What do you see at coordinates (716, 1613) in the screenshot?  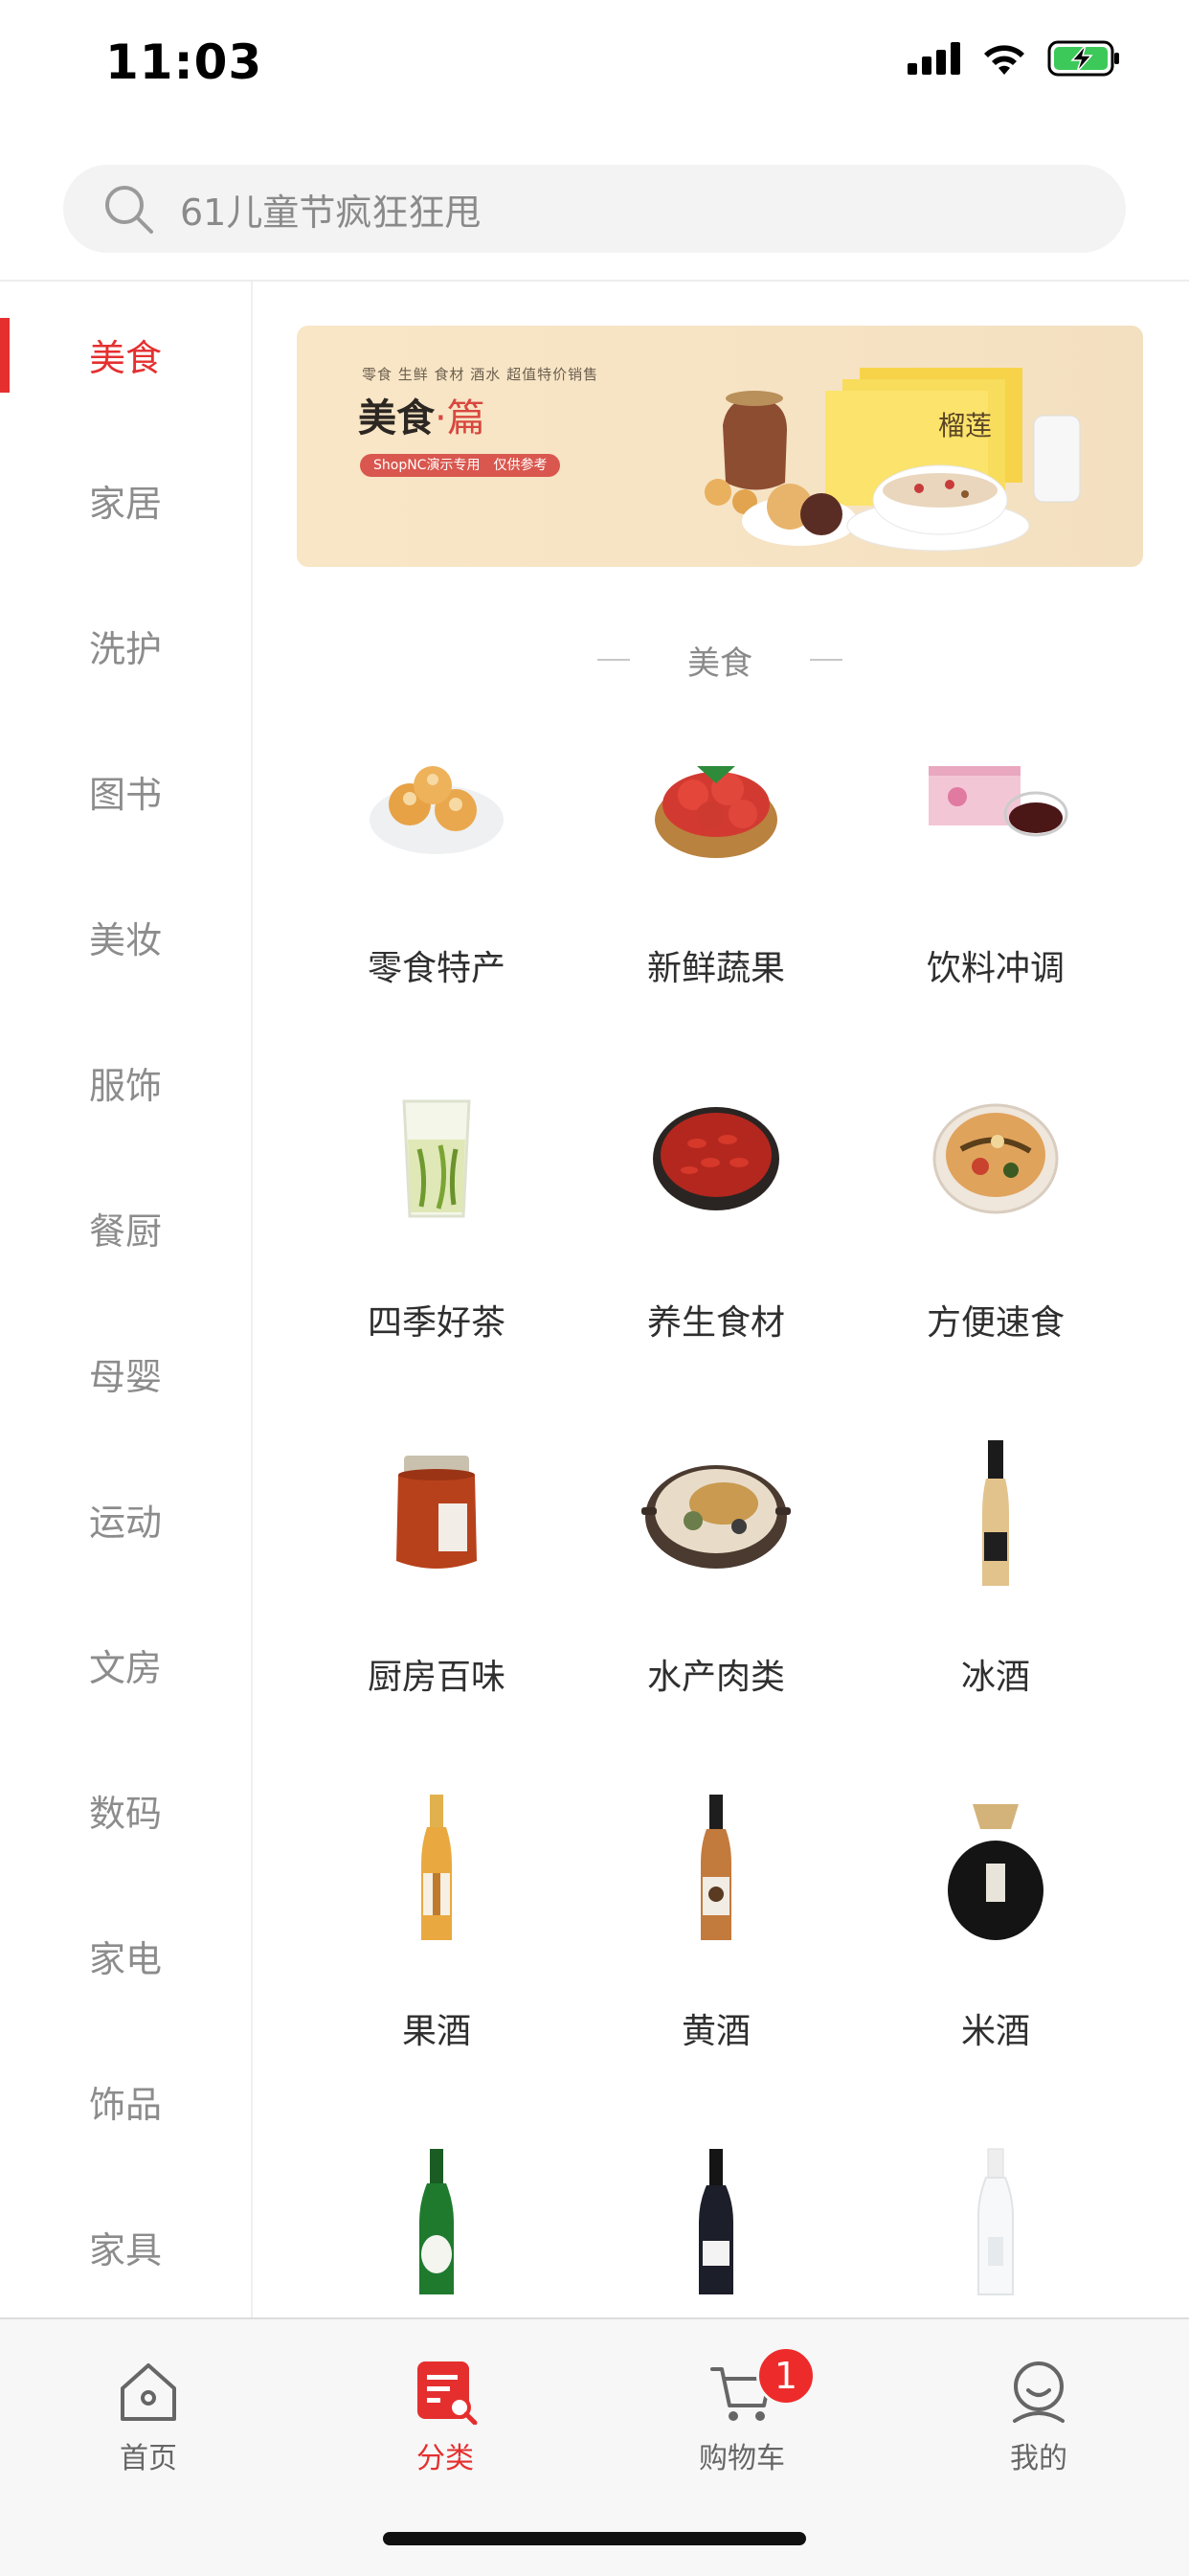 I see `subcategory-item: 水产肉类` at bounding box center [716, 1613].